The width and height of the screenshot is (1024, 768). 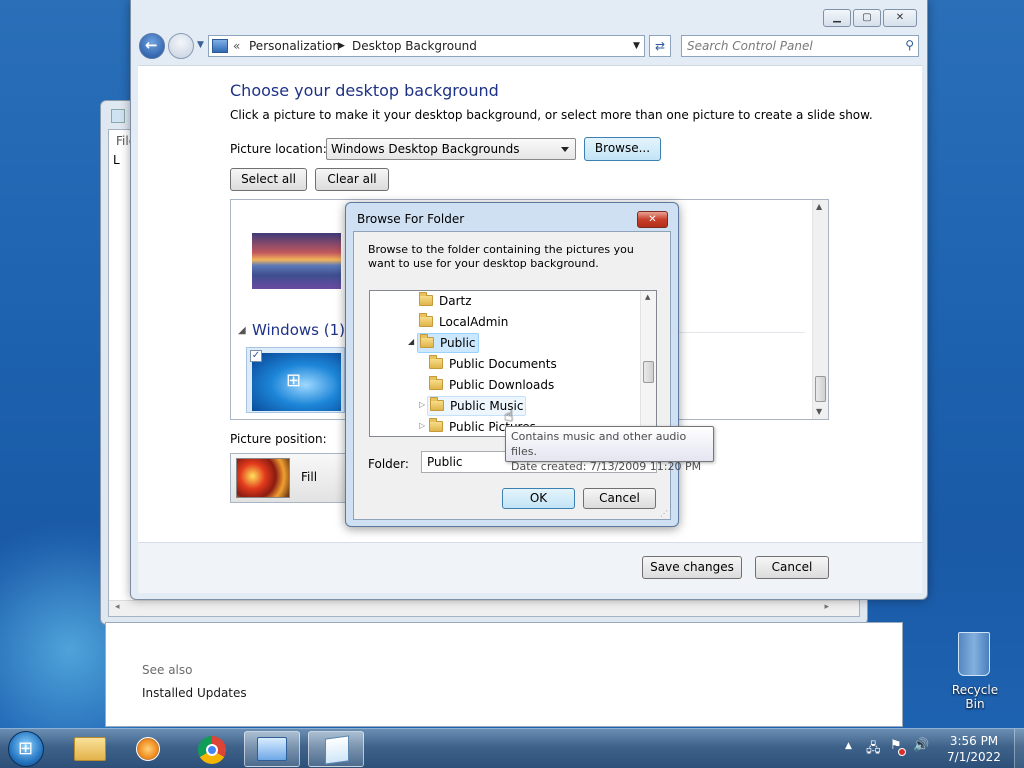 What do you see at coordinates (296, 261) in the screenshot?
I see `landscape-thumbnail` at bounding box center [296, 261].